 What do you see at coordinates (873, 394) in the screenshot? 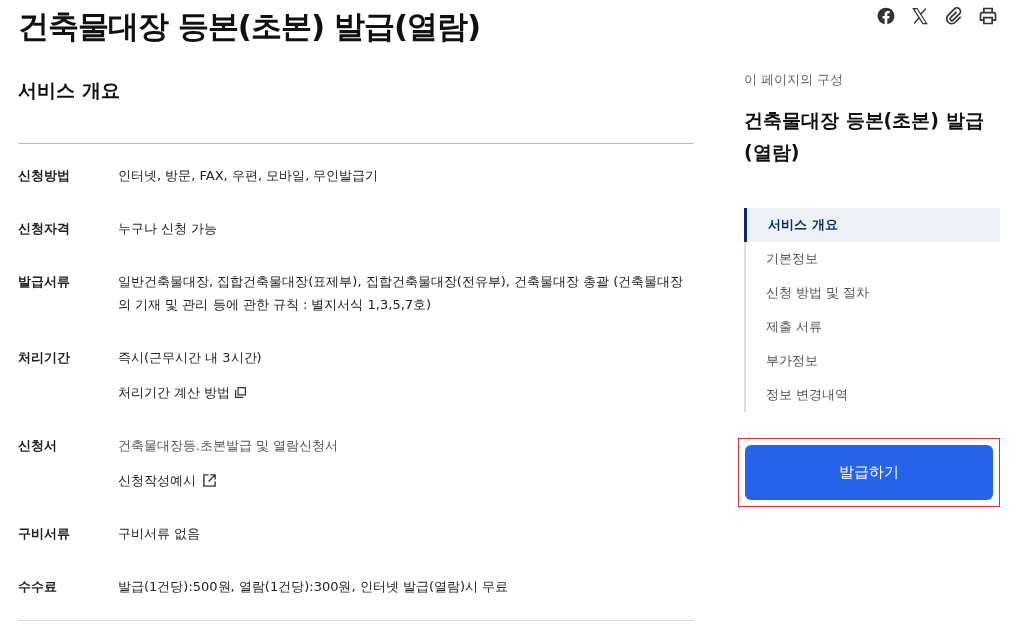
I see `toc-item: 정보 변경내역` at bounding box center [873, 394].